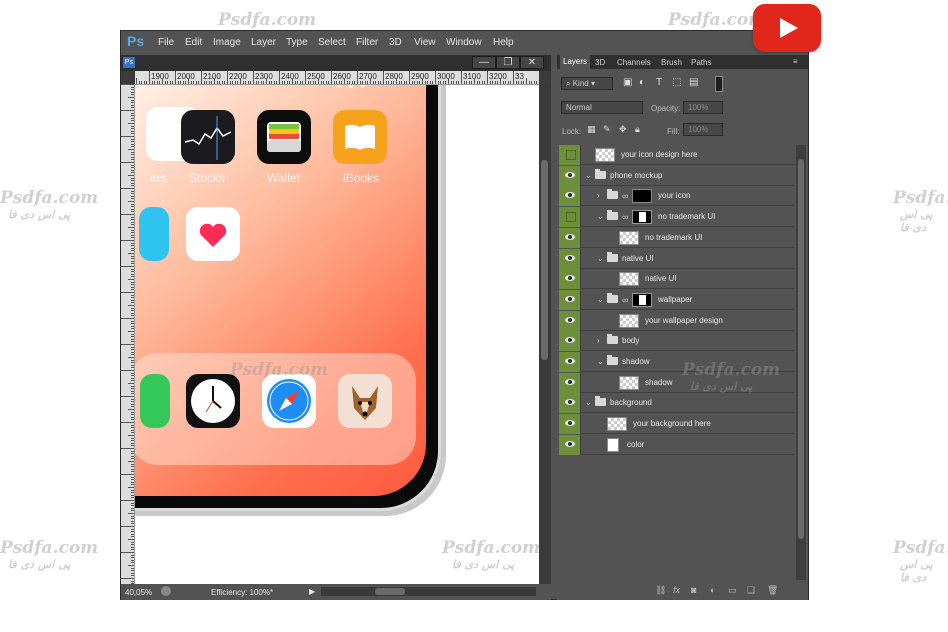 The width and height of the screenshot is (948, 632). What do you see at coordinates (676, 382) in the screenshot?
I see `layer-row: shadow` at bounding box center [676, 382].